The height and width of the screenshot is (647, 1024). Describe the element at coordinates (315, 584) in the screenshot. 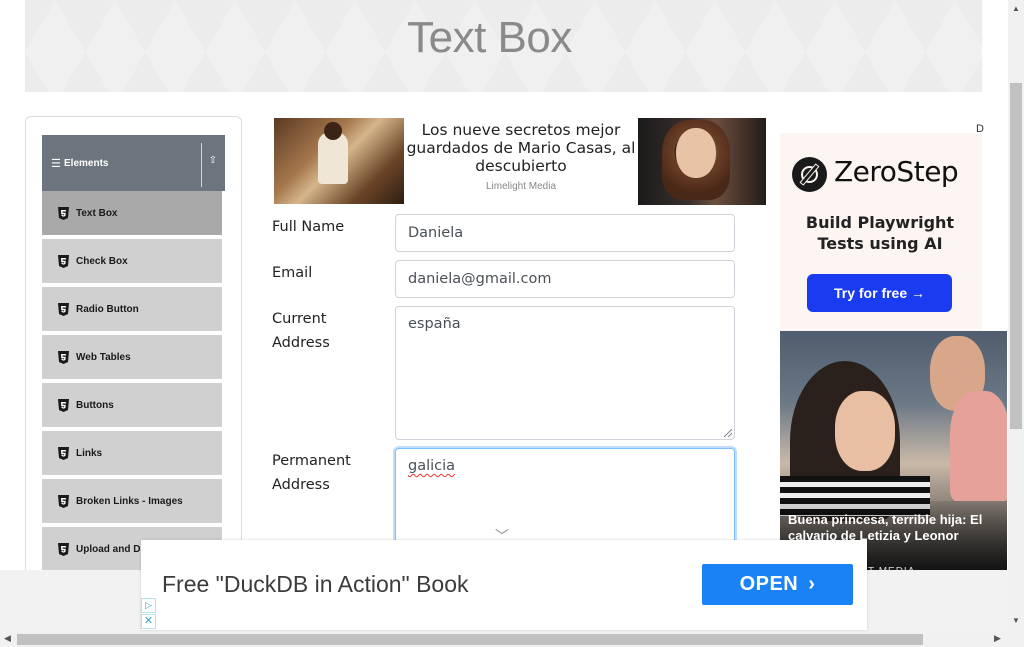

I see `bottom-ad-text: Free "DuckDB in Action" Book` at that location.